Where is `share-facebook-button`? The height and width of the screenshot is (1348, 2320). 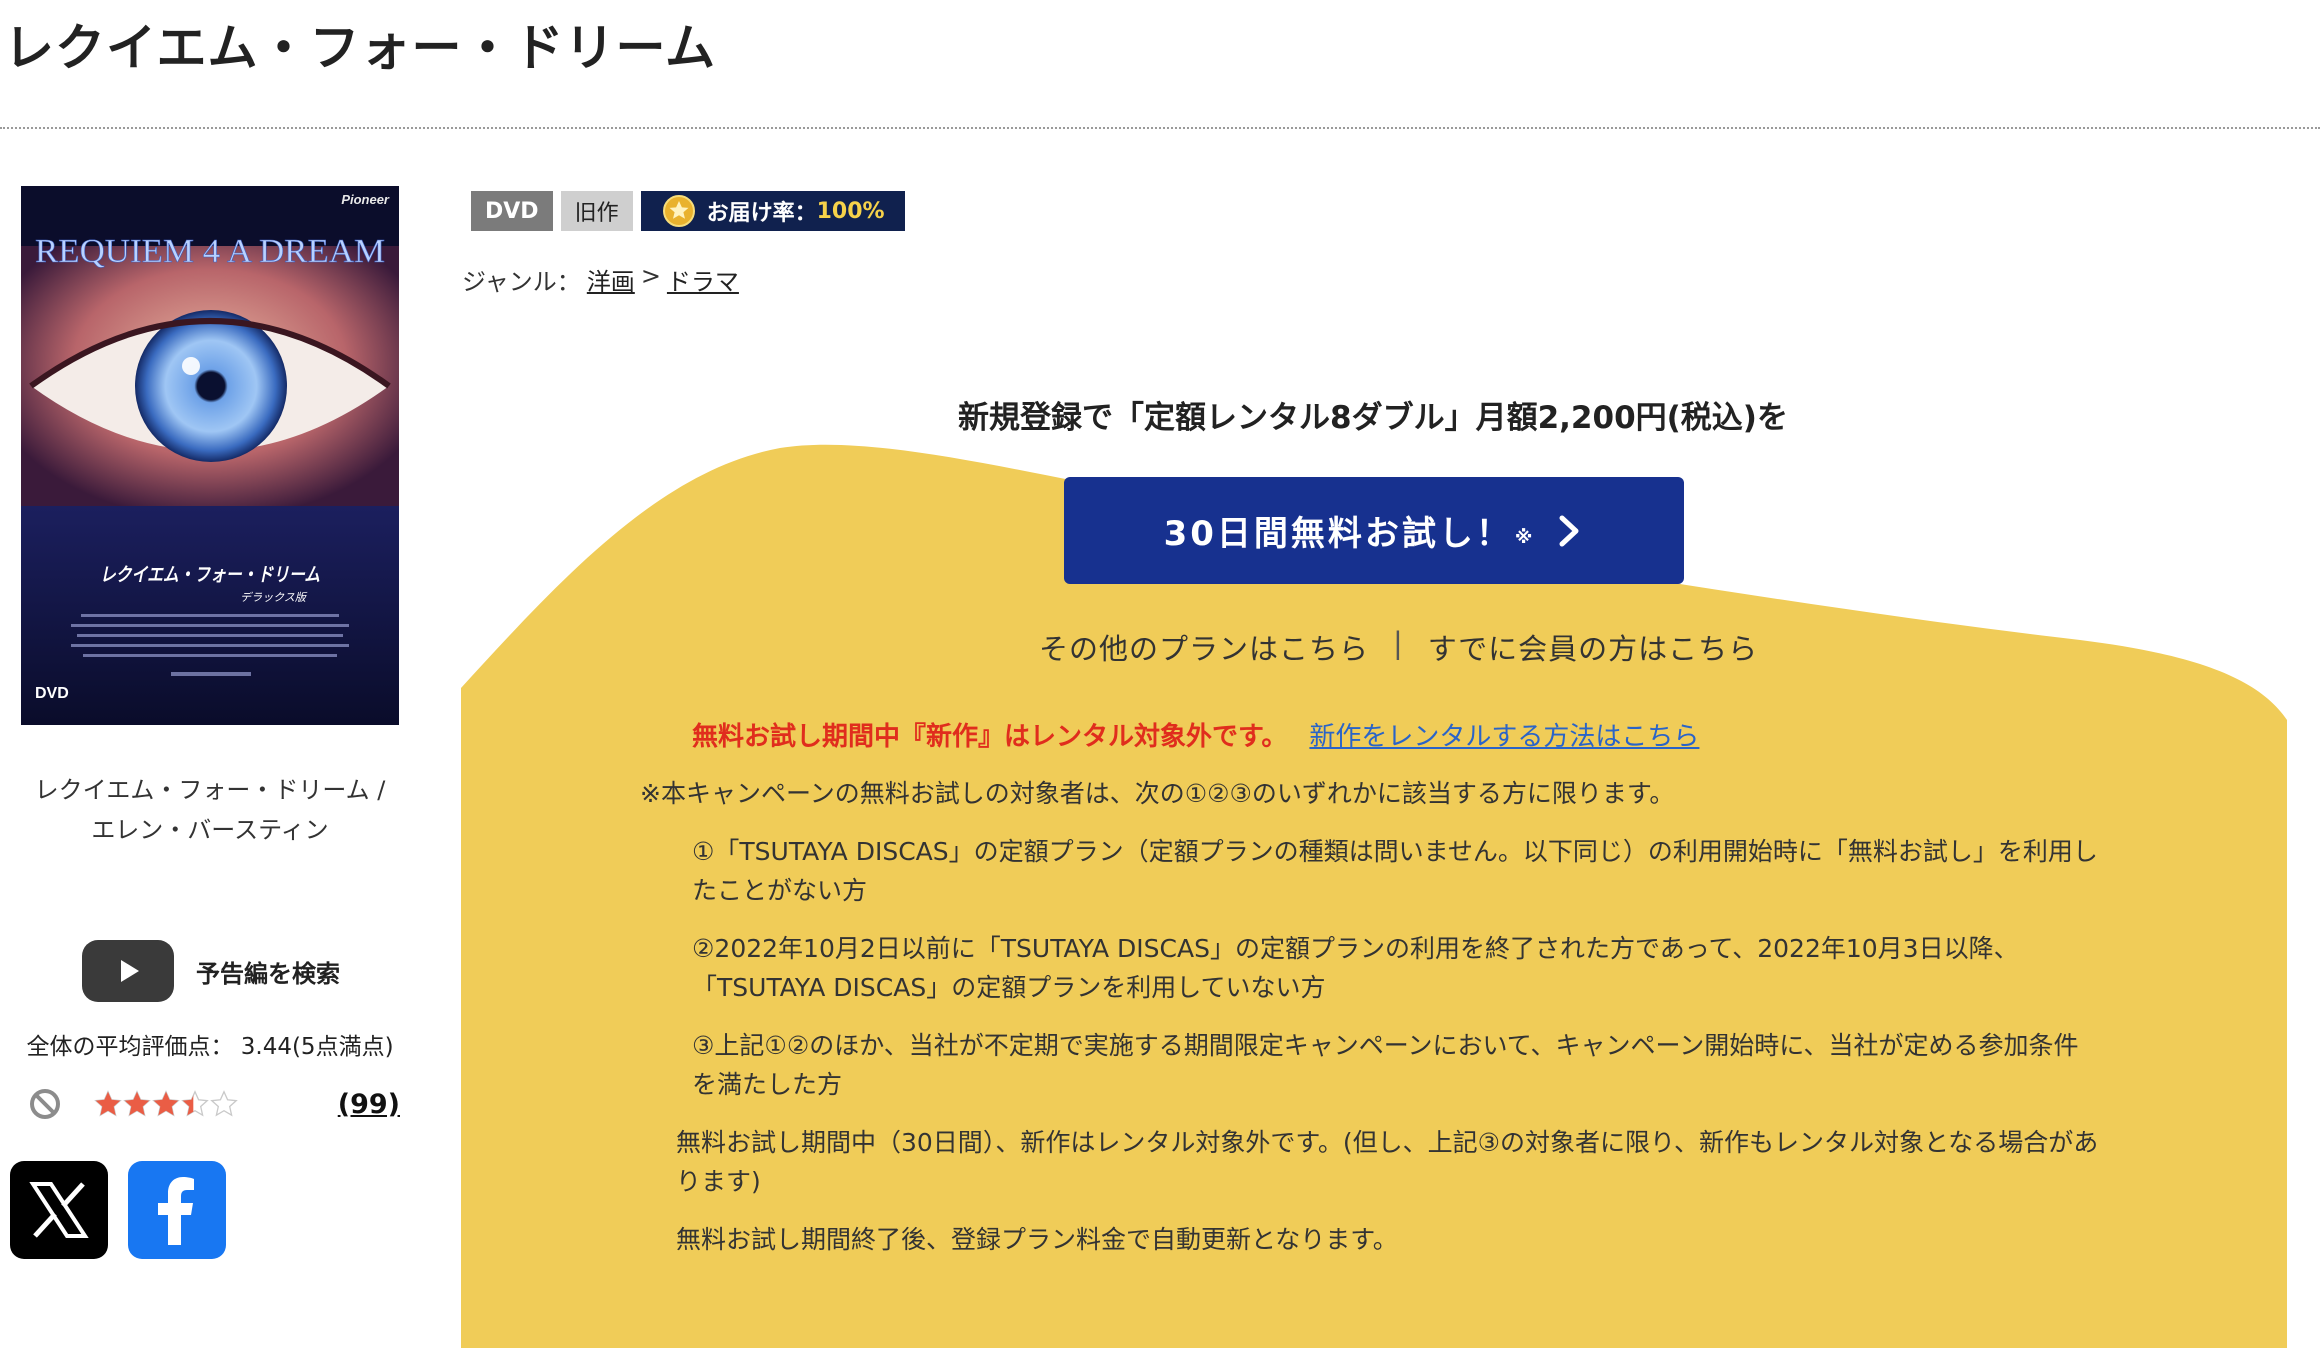
share-facebook-button is located at coordinates (177, 1210).